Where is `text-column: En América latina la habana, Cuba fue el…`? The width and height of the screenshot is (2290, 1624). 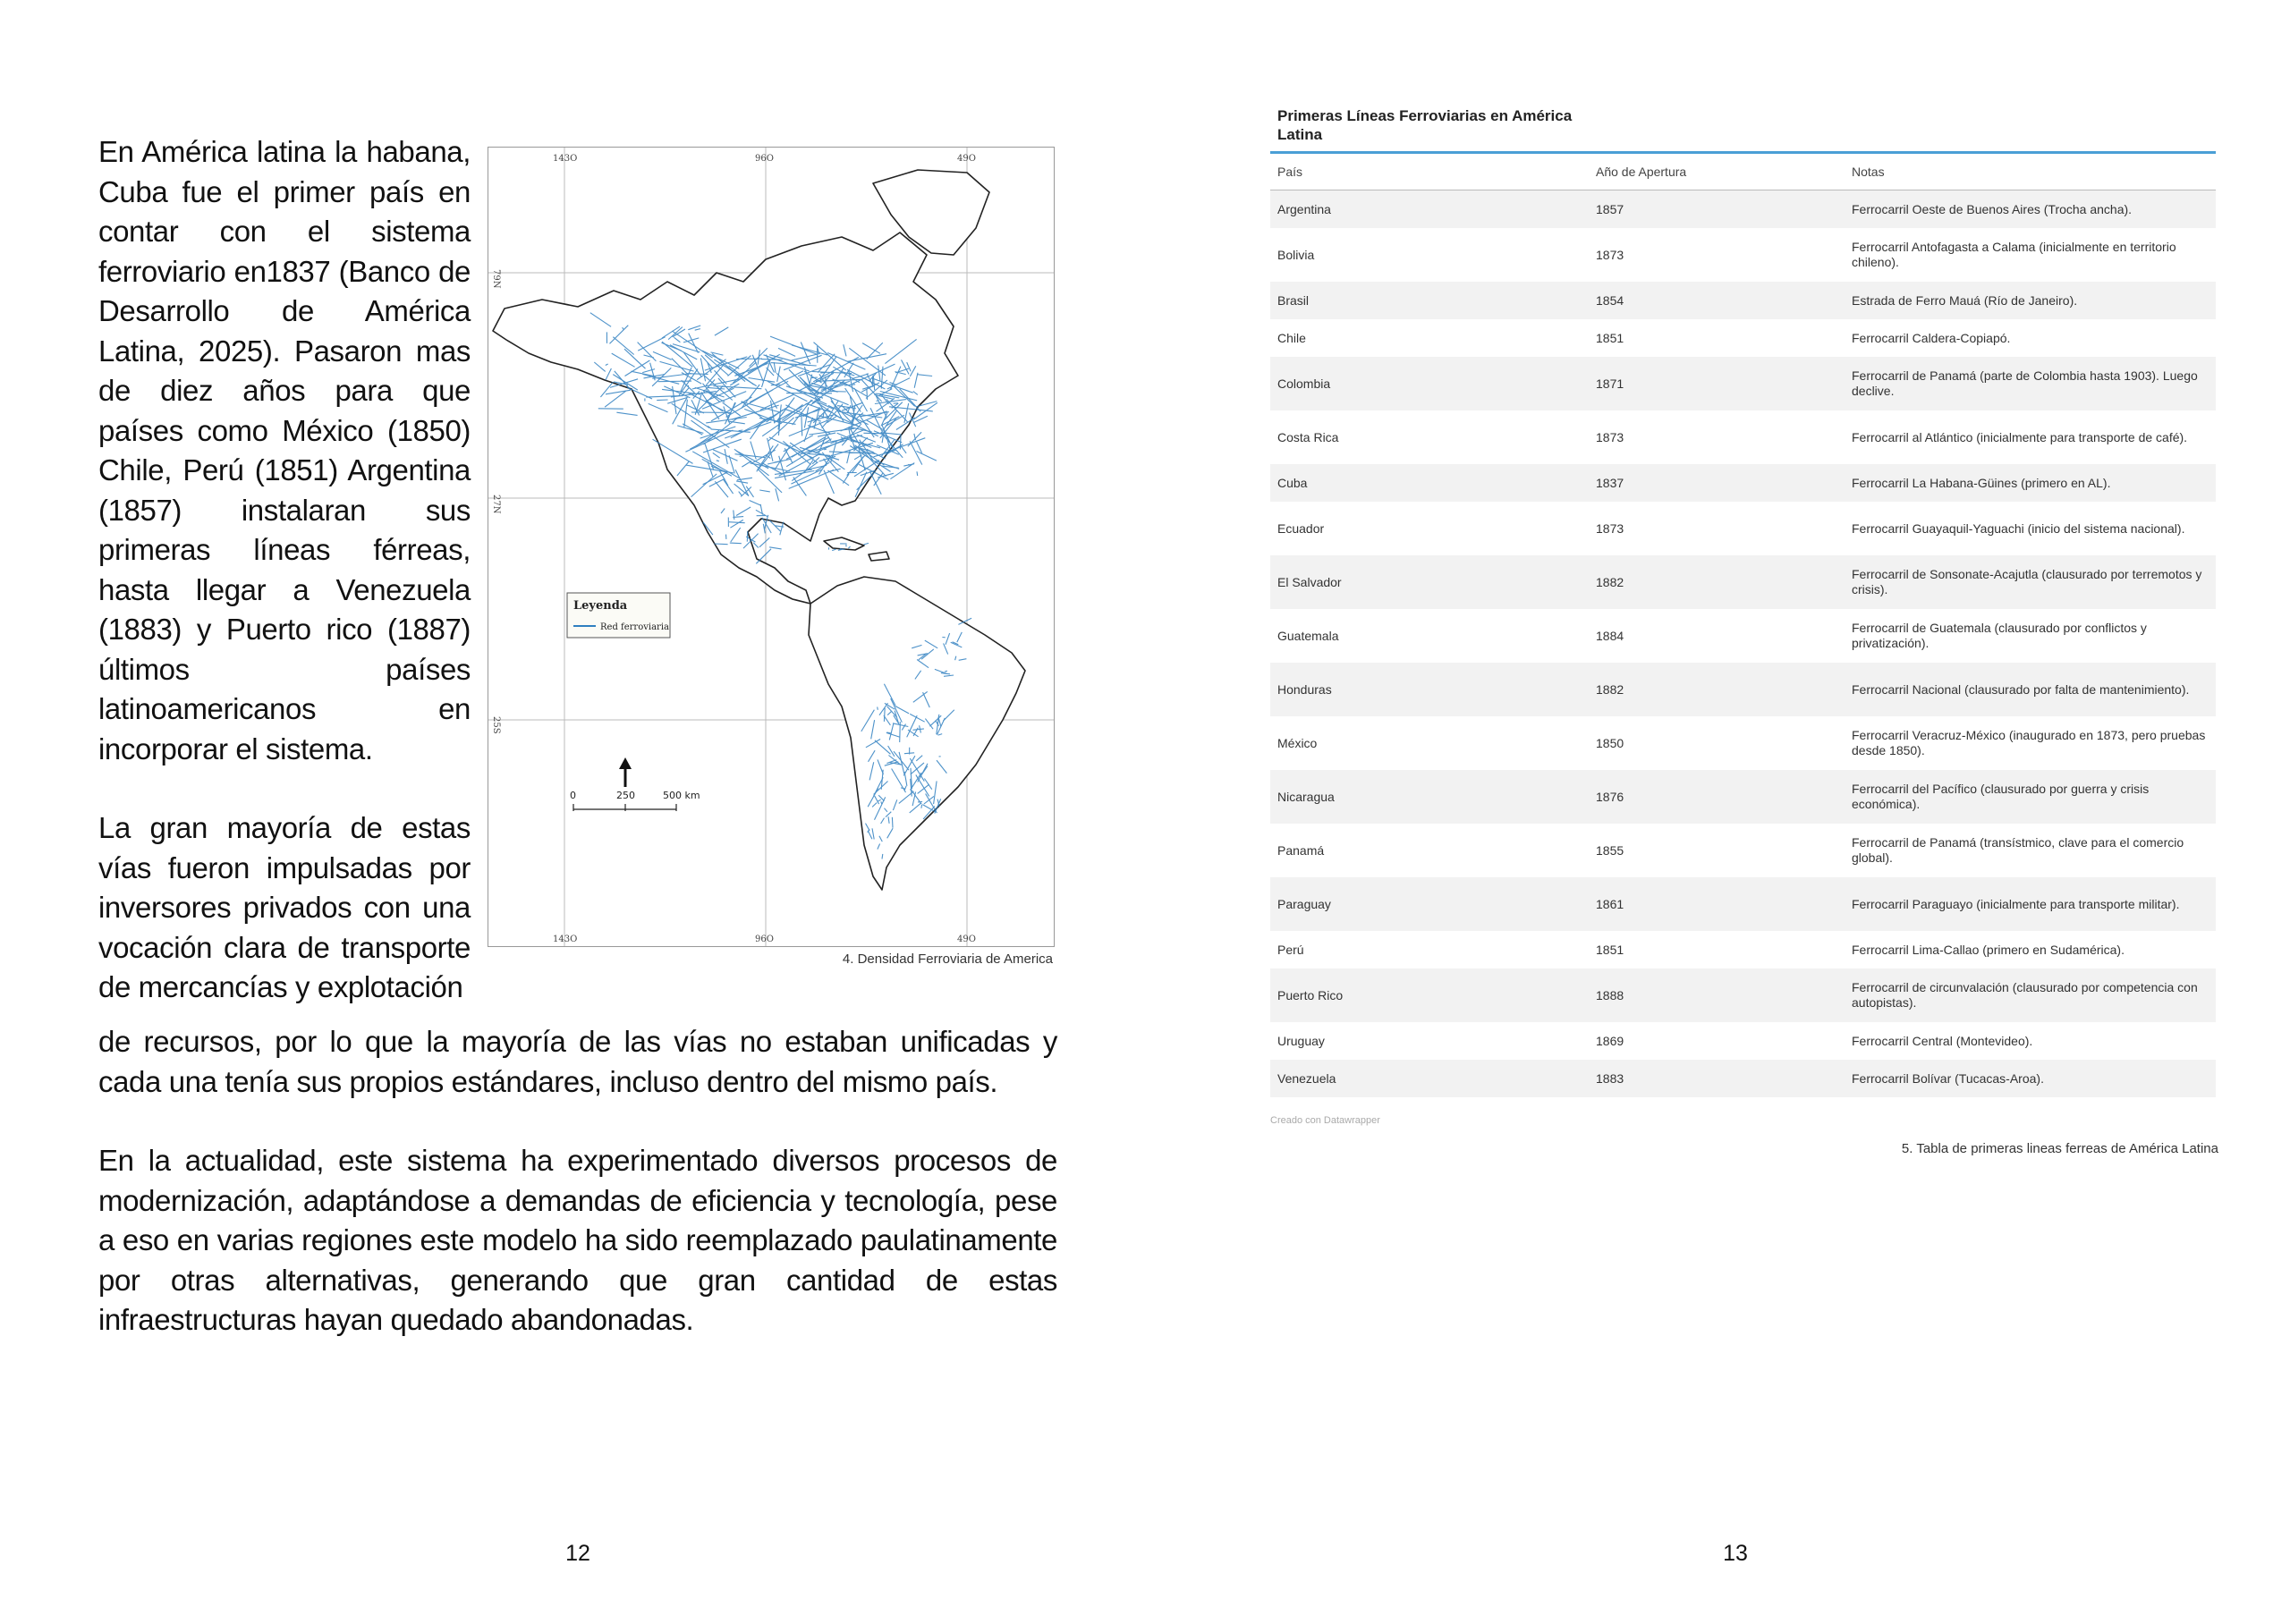
text-column: En América latina la habana, Cuba fue el… is located at coordinates (284, 570).